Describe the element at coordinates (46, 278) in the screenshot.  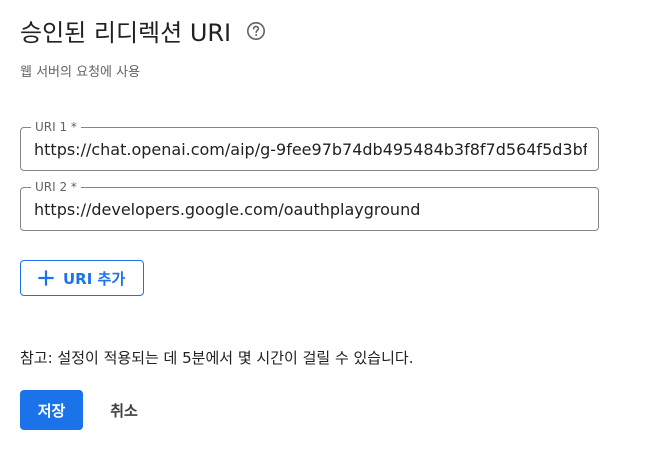
I see `plus-icon` at that location.